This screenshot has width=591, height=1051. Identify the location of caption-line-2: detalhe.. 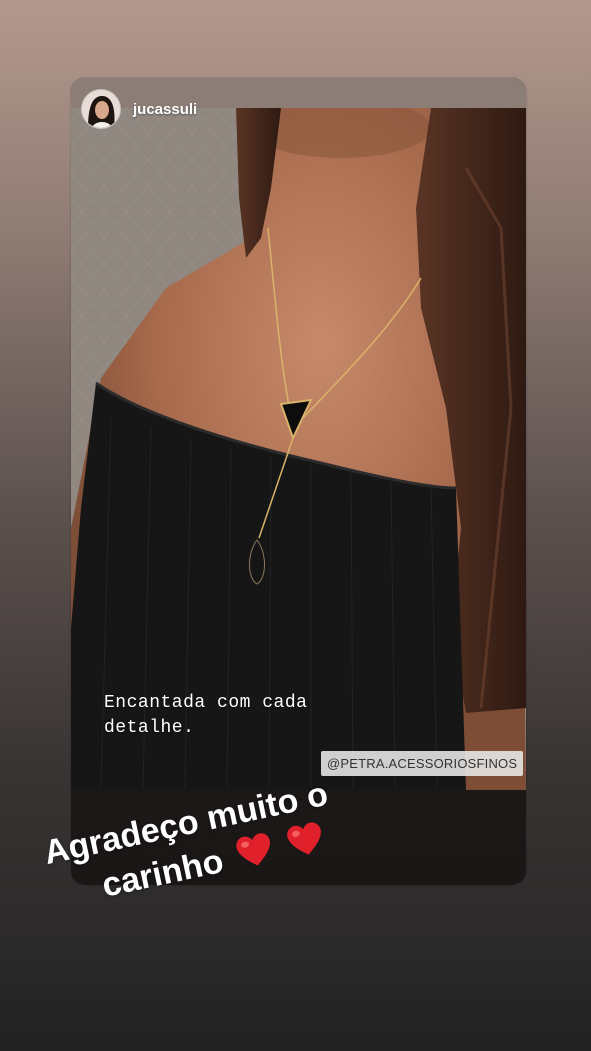
(149, 728).